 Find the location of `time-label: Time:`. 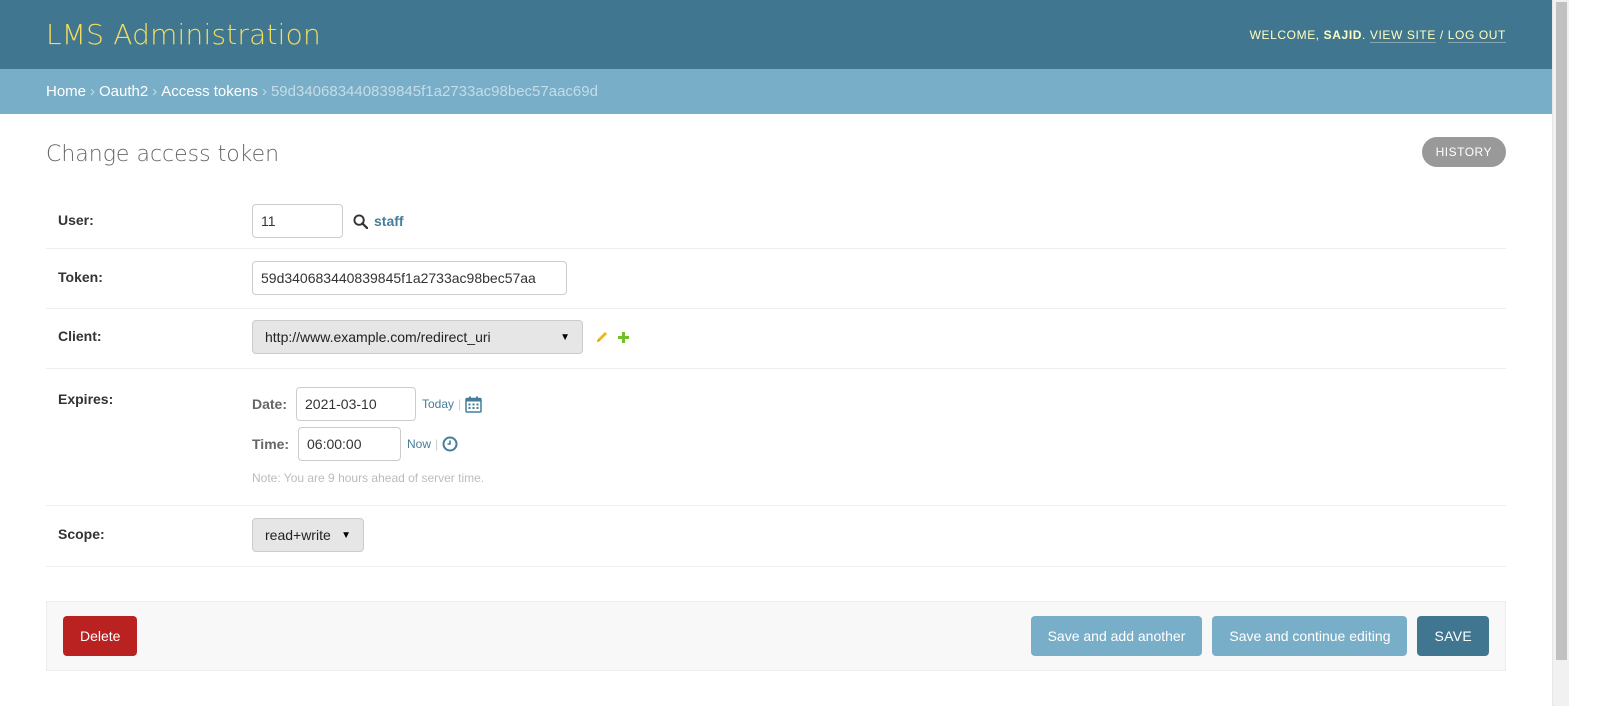

time-label: Time: is located at coordinates (271, 444).